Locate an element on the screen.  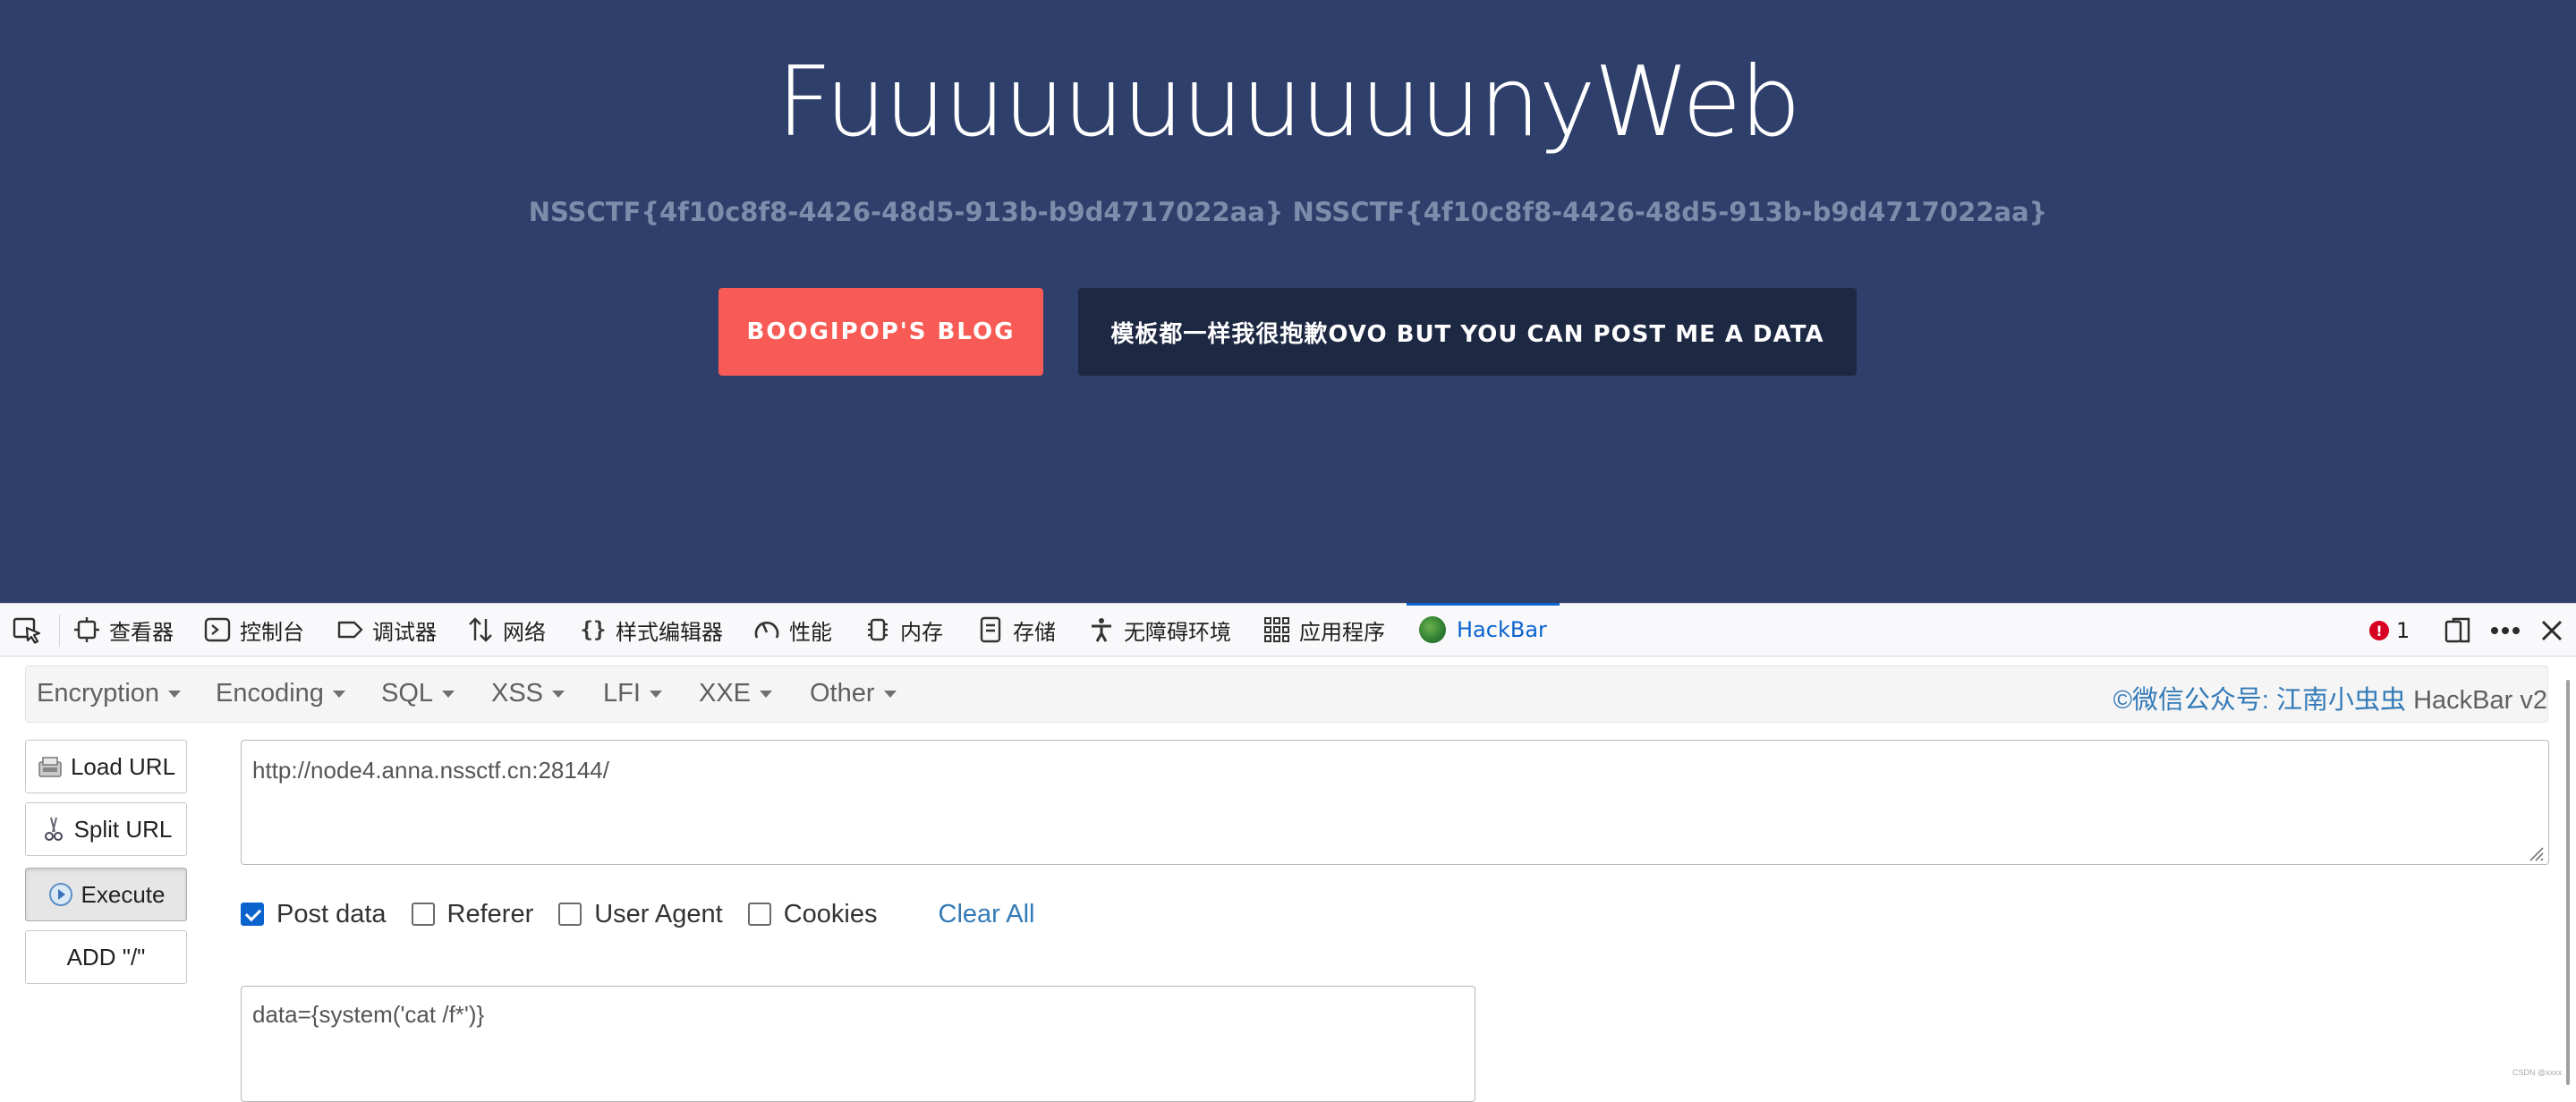
split-url-button: Split URL is located at coordinates (106, 829).